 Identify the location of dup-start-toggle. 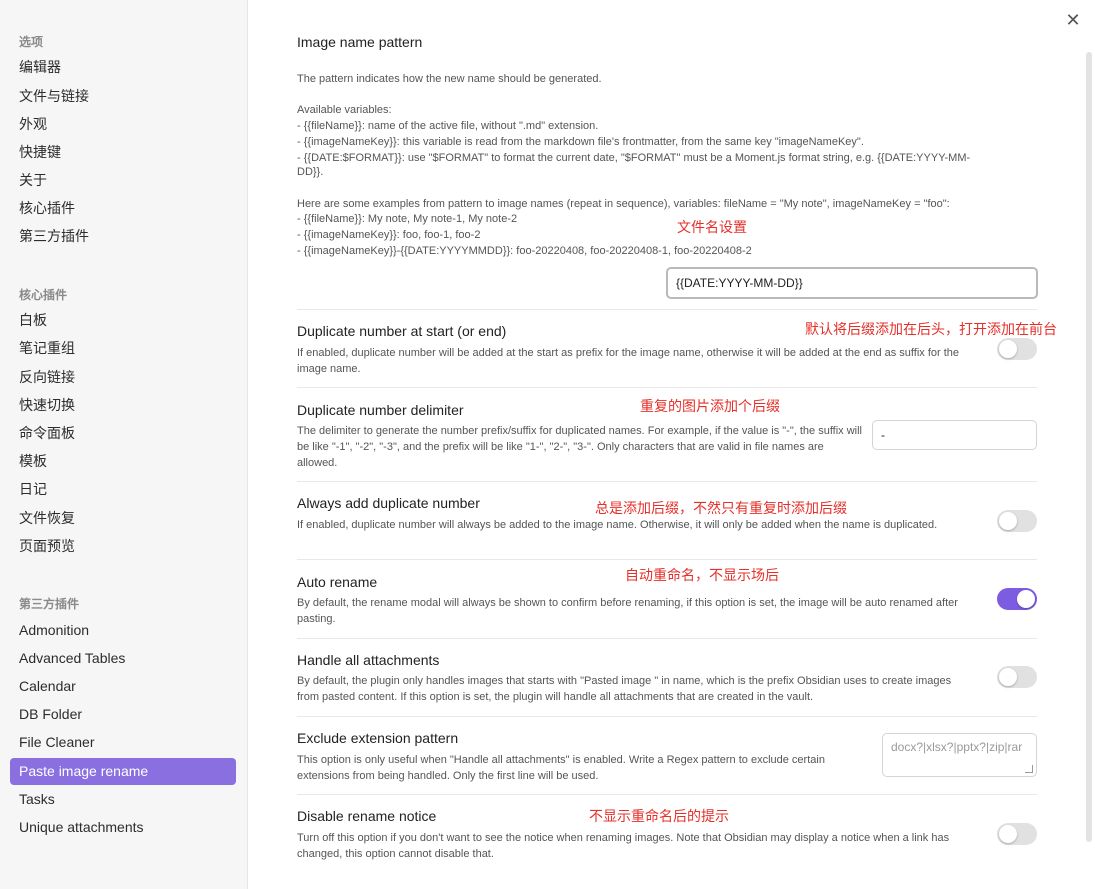
(1017, 349).